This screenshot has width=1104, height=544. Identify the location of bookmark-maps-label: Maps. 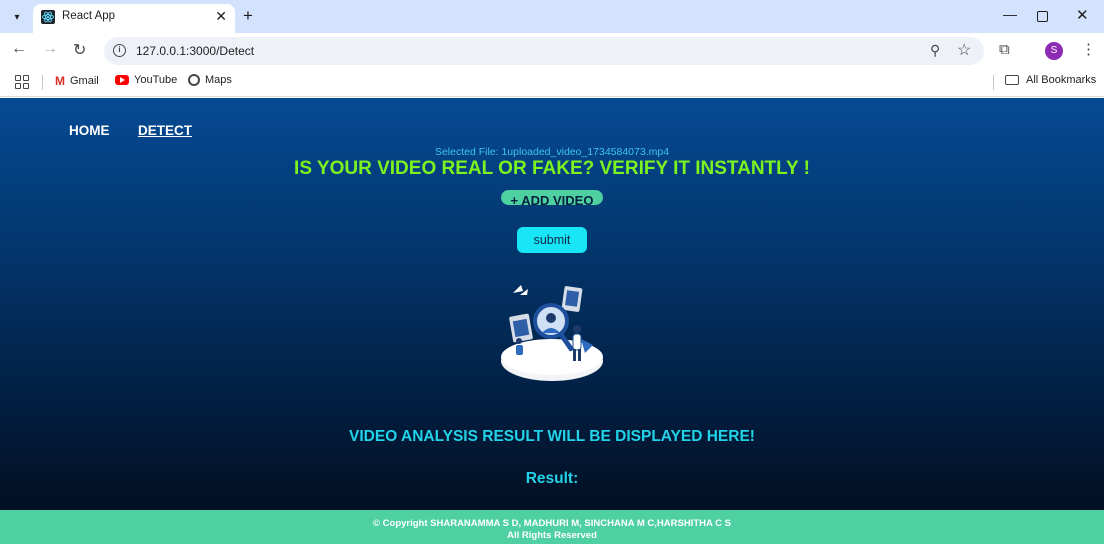
(218, 80).